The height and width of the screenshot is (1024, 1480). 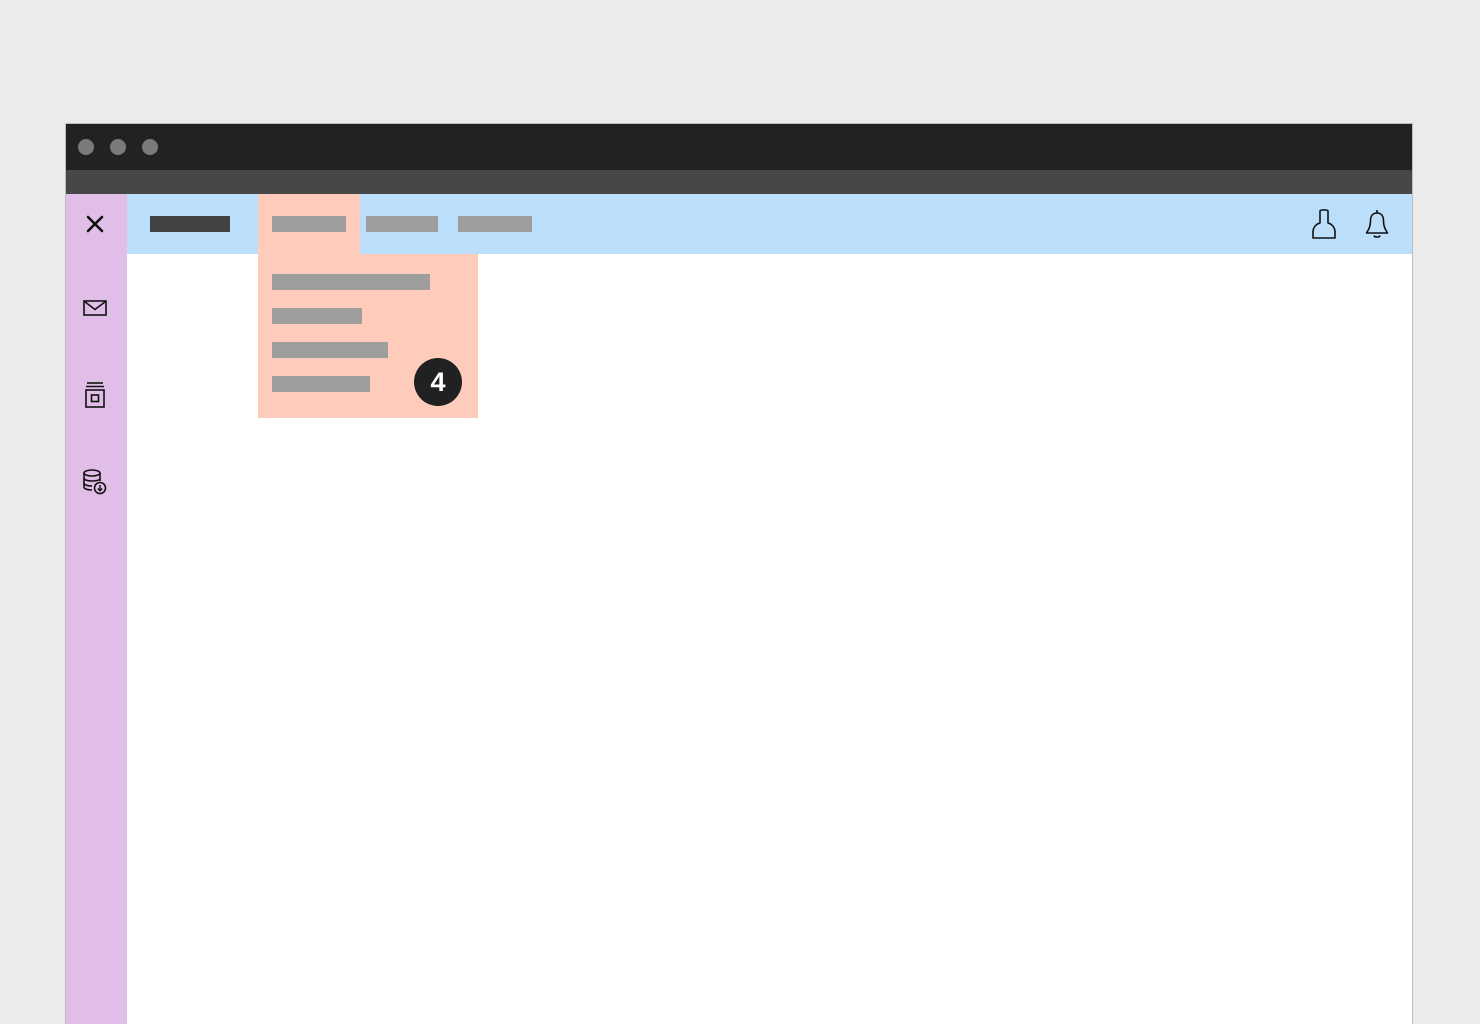 I want to click on address-bar, so click(x=739, y=182).